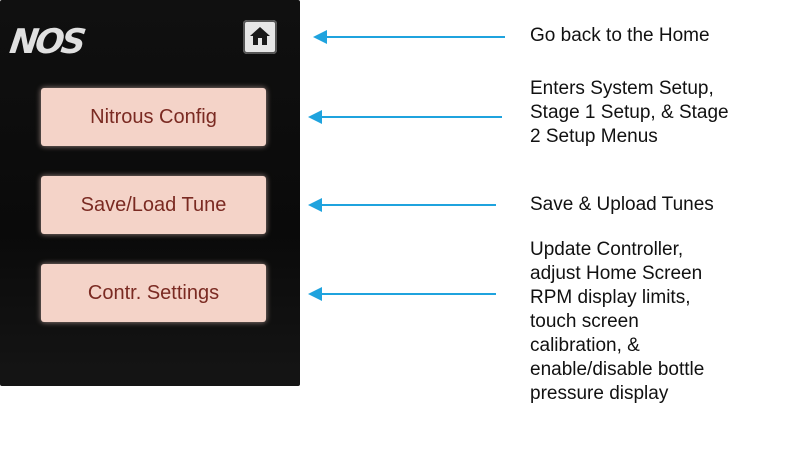  What do you see at coordinates (153, 205) in the screenshot?
I see `save-load-tune-button: Save/Load Tune` at bounding box center [153, 205].